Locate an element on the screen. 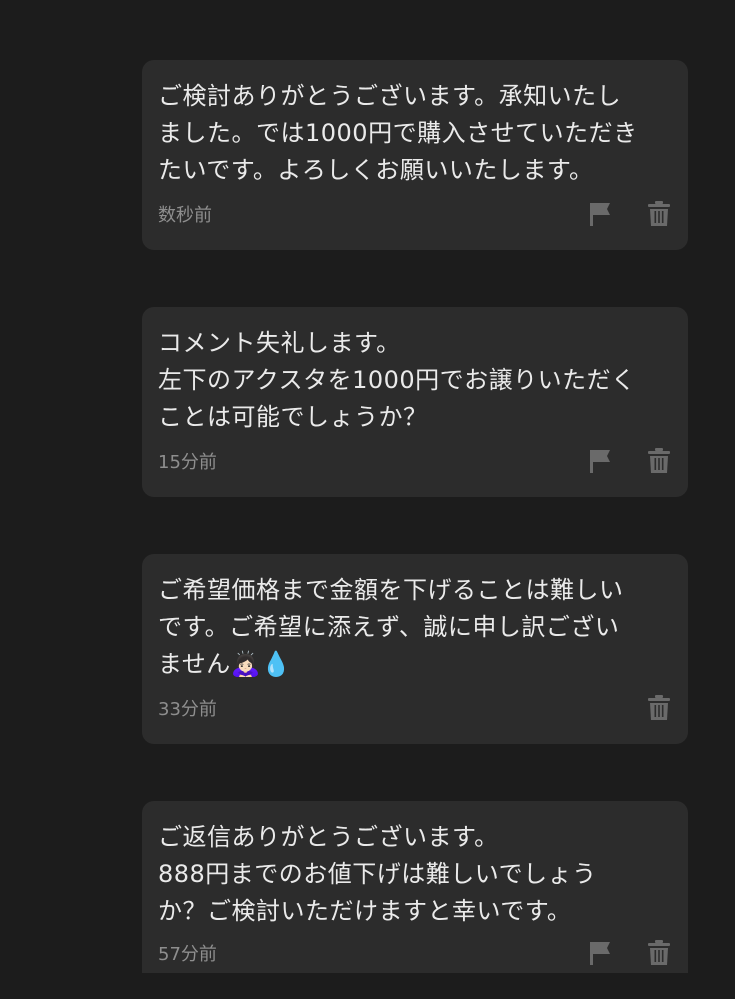 The image size is (735, 999). droplet-emoji: 💧 is located at coordinates (276, 664).